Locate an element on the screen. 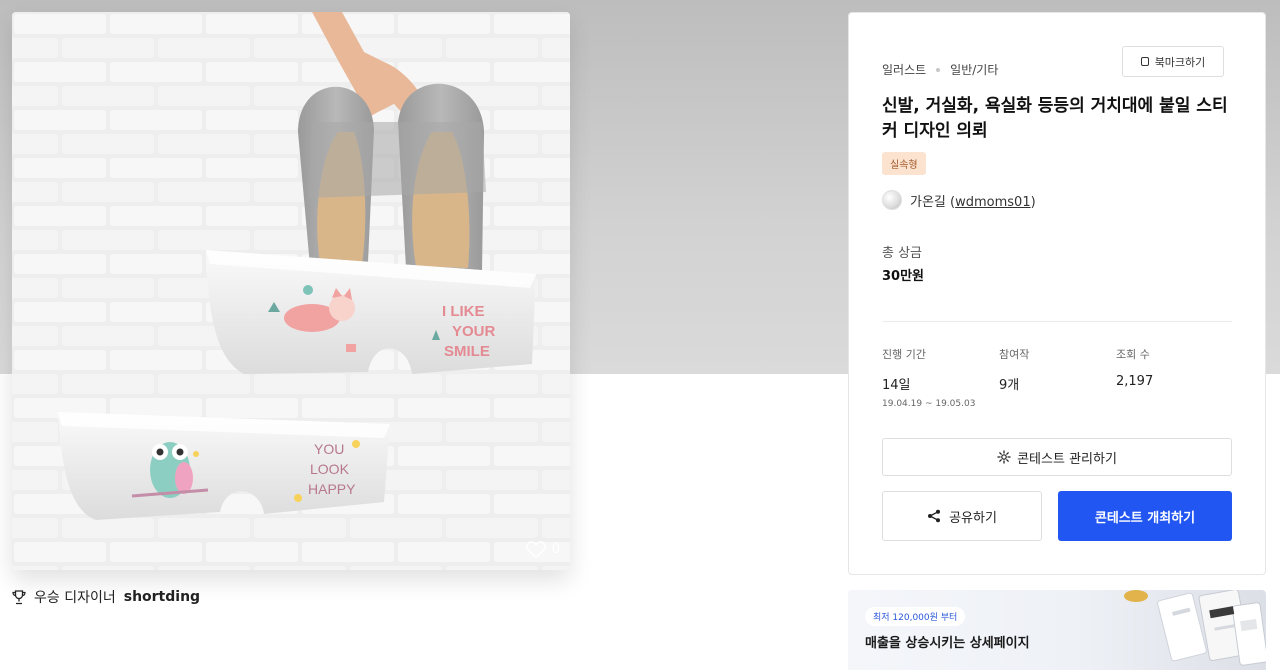  host-contest-label: 콘테스트 개최하기 is located at coordinates (1145, 518).